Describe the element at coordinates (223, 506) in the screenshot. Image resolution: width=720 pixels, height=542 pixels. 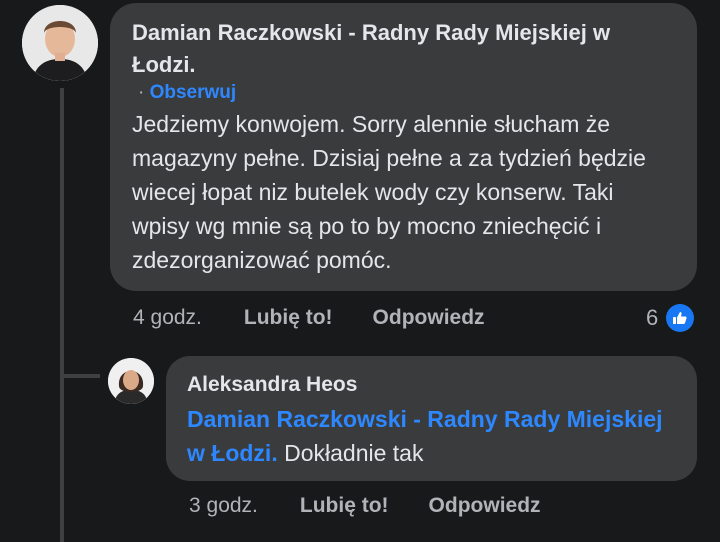
I see `reply-timestamp: 3 godz.` at that location.